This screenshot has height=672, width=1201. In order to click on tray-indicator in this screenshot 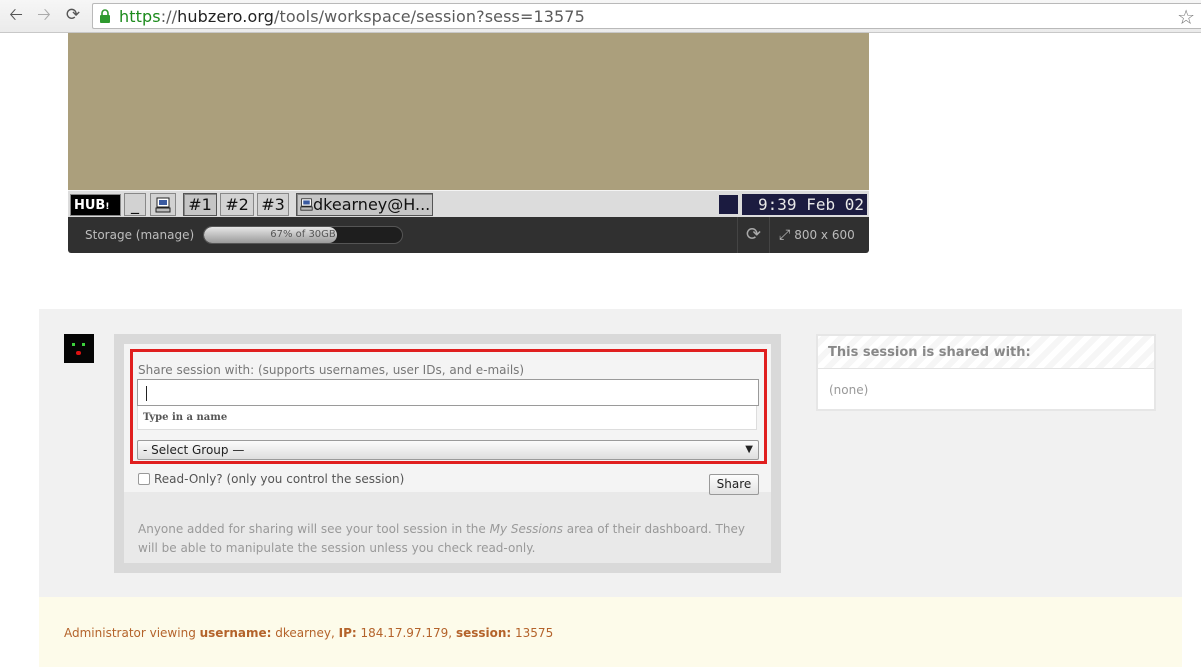, I will do `click(728, 204)`.